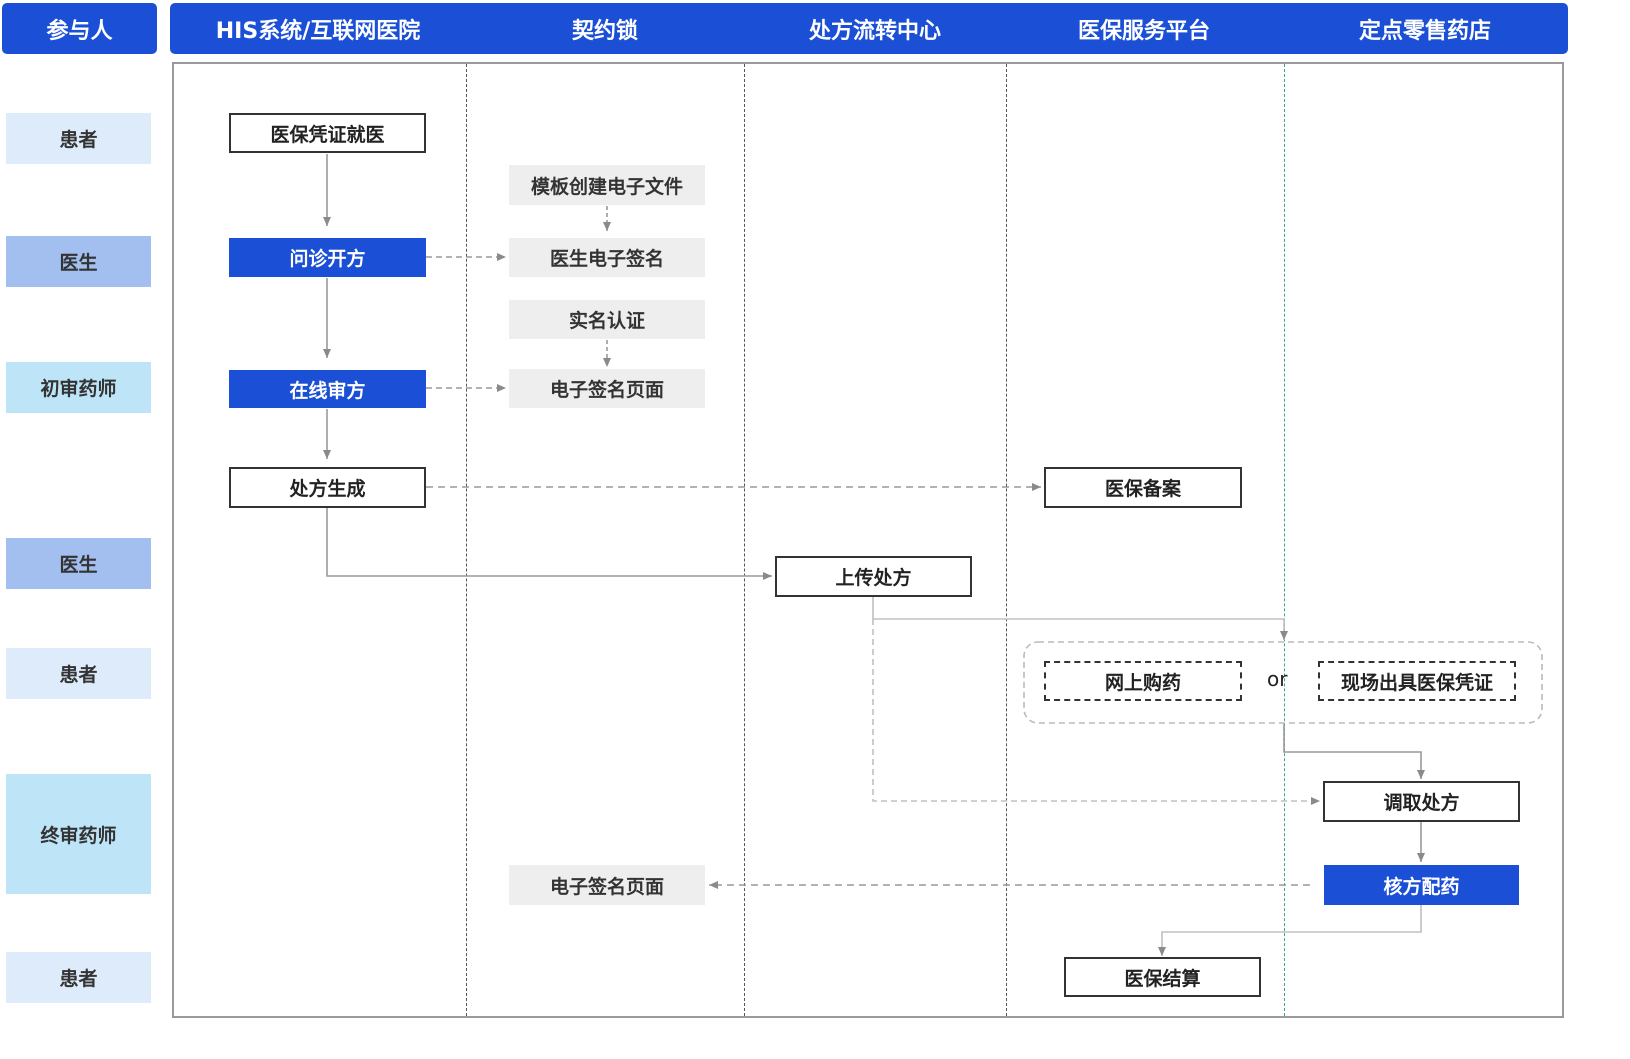  What do you see at coordinates (1290, 930) in the screenshot?
I see `arrow-dispense-to-settlement` at bounding box center [1290, 930].